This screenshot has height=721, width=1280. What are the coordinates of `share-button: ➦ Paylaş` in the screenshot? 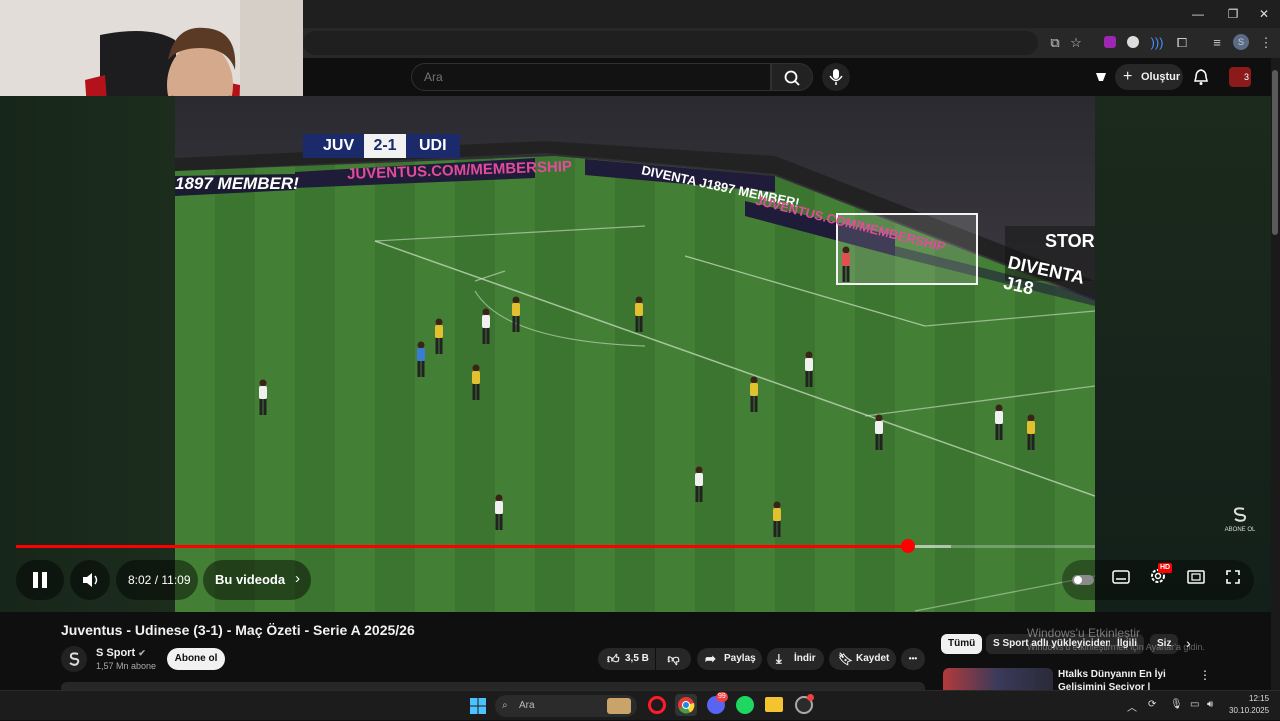 It's located at (729, 659).